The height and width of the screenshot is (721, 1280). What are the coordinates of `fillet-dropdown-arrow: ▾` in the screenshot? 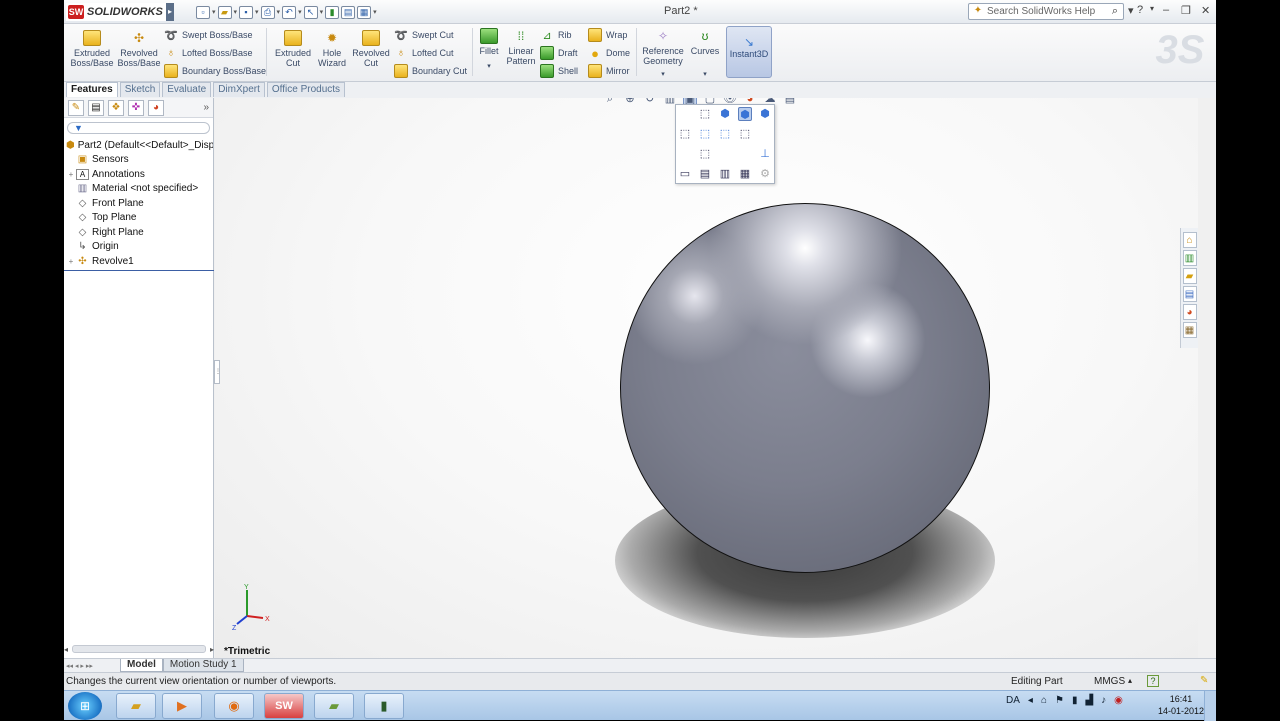 It's located at (489, 67).